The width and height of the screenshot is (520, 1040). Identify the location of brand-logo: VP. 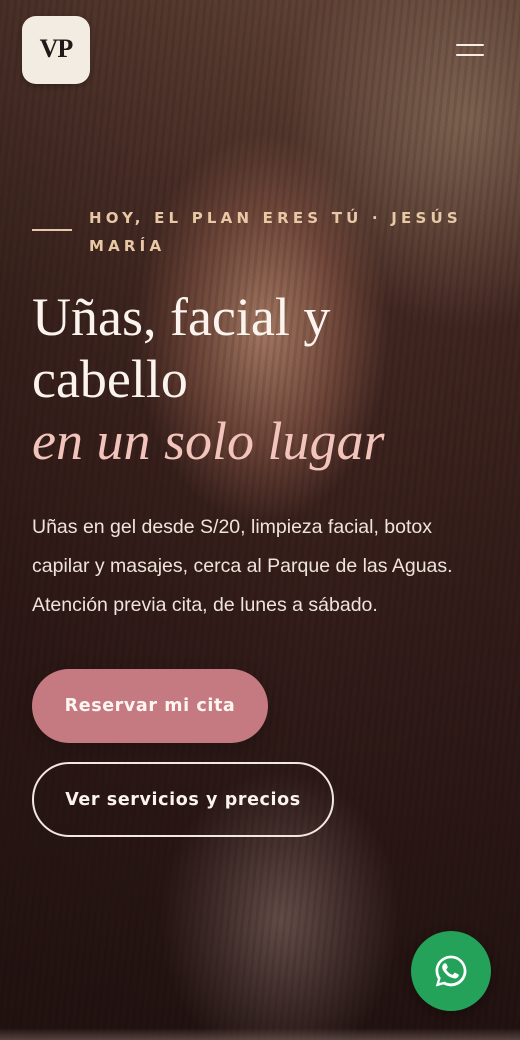
(56, 50).